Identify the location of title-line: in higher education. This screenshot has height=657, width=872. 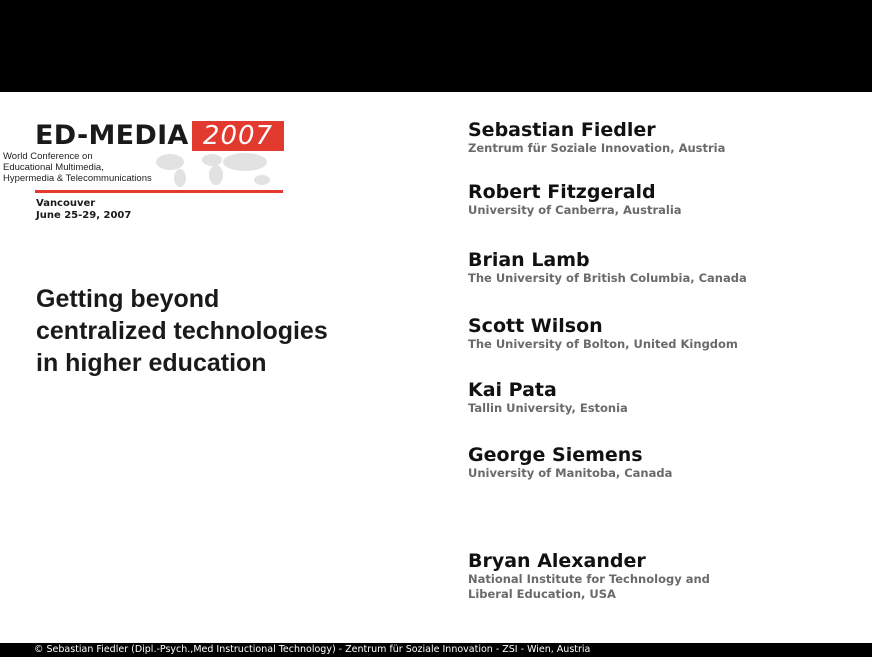
(151, 363).